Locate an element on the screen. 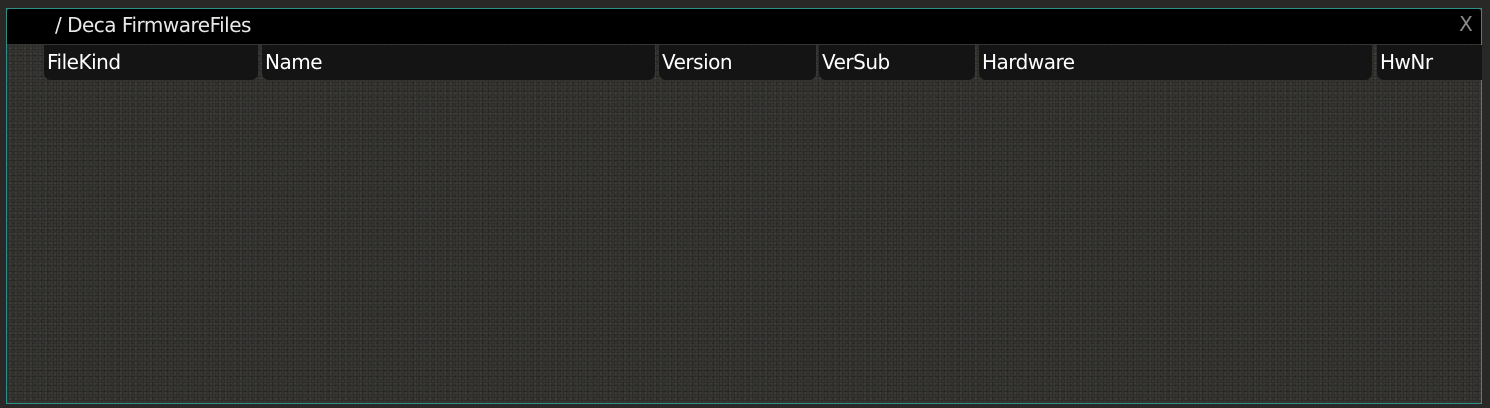 Image resolution: width=1490 pixels, height=408 pixels. column-header-hwnr: HwNr is located at coordinates (1429, 62).